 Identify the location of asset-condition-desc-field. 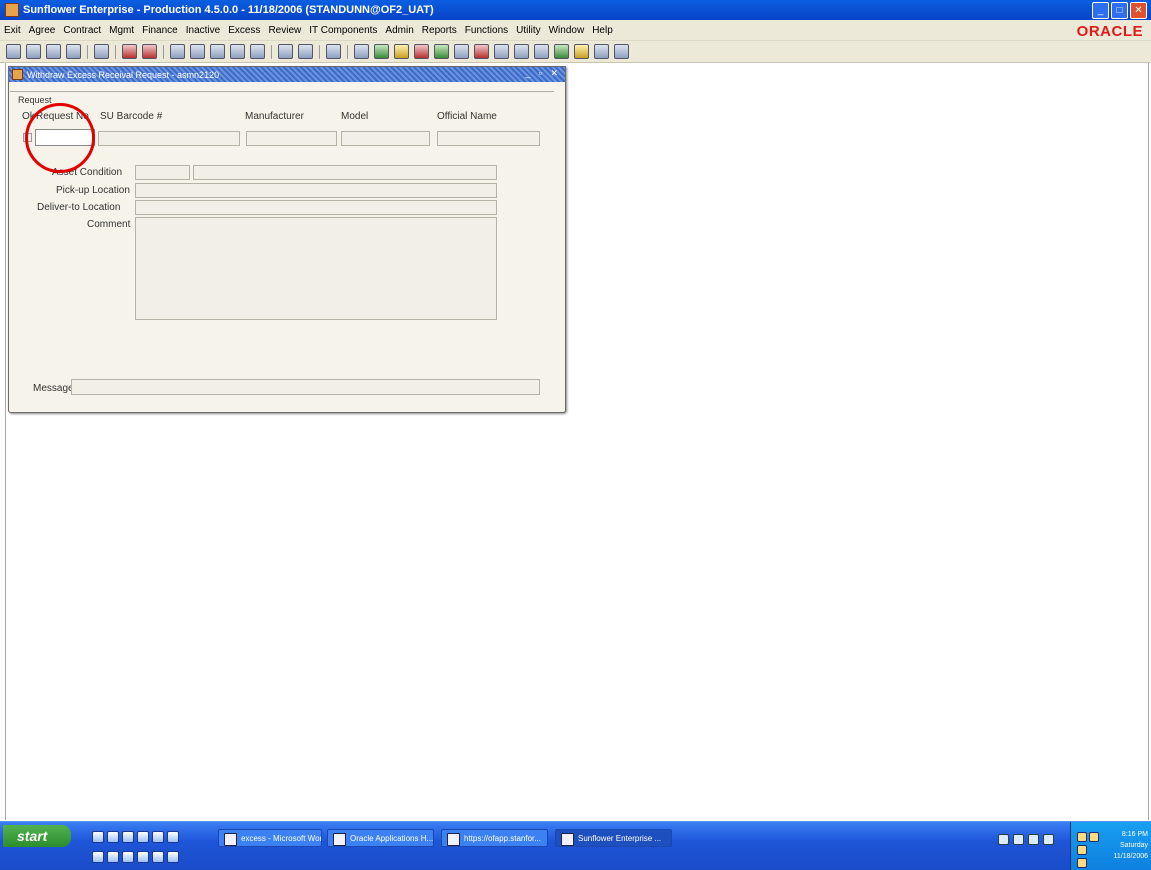
(345, 172).